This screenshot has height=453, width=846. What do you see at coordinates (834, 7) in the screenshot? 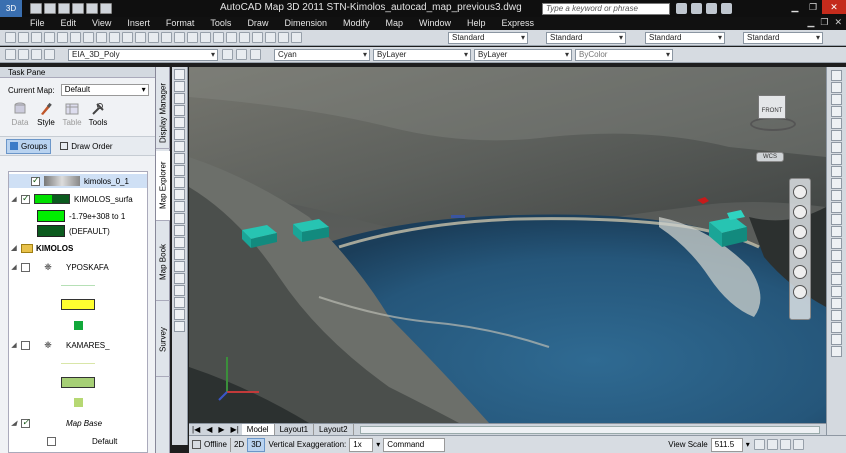
I see `close-icon: ✕` at bounding box center [834, 7].